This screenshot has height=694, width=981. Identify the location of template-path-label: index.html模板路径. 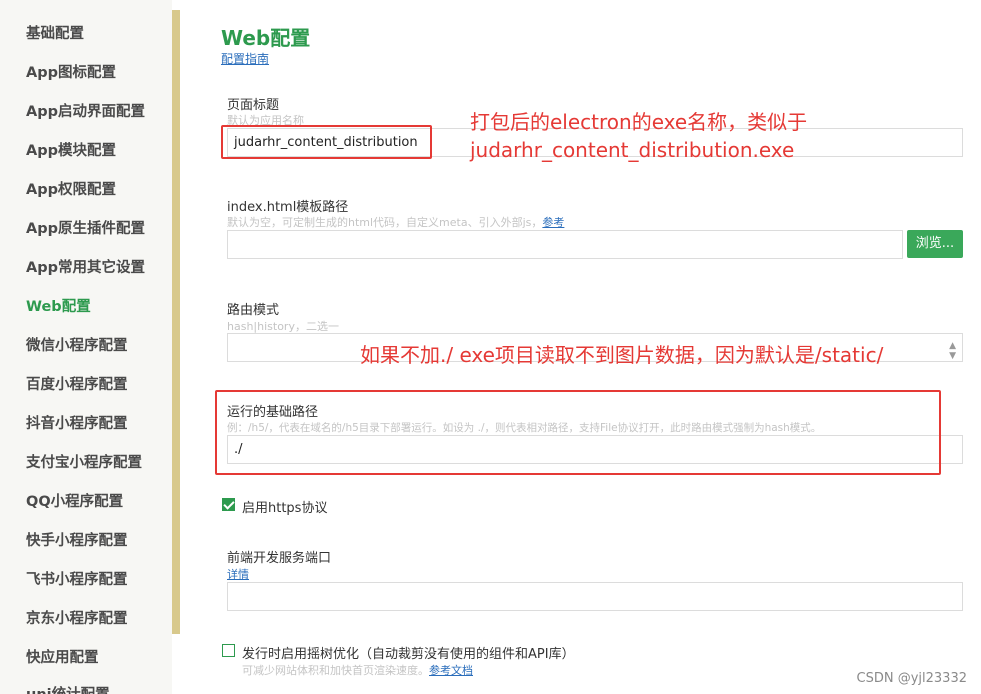
(288, 207).